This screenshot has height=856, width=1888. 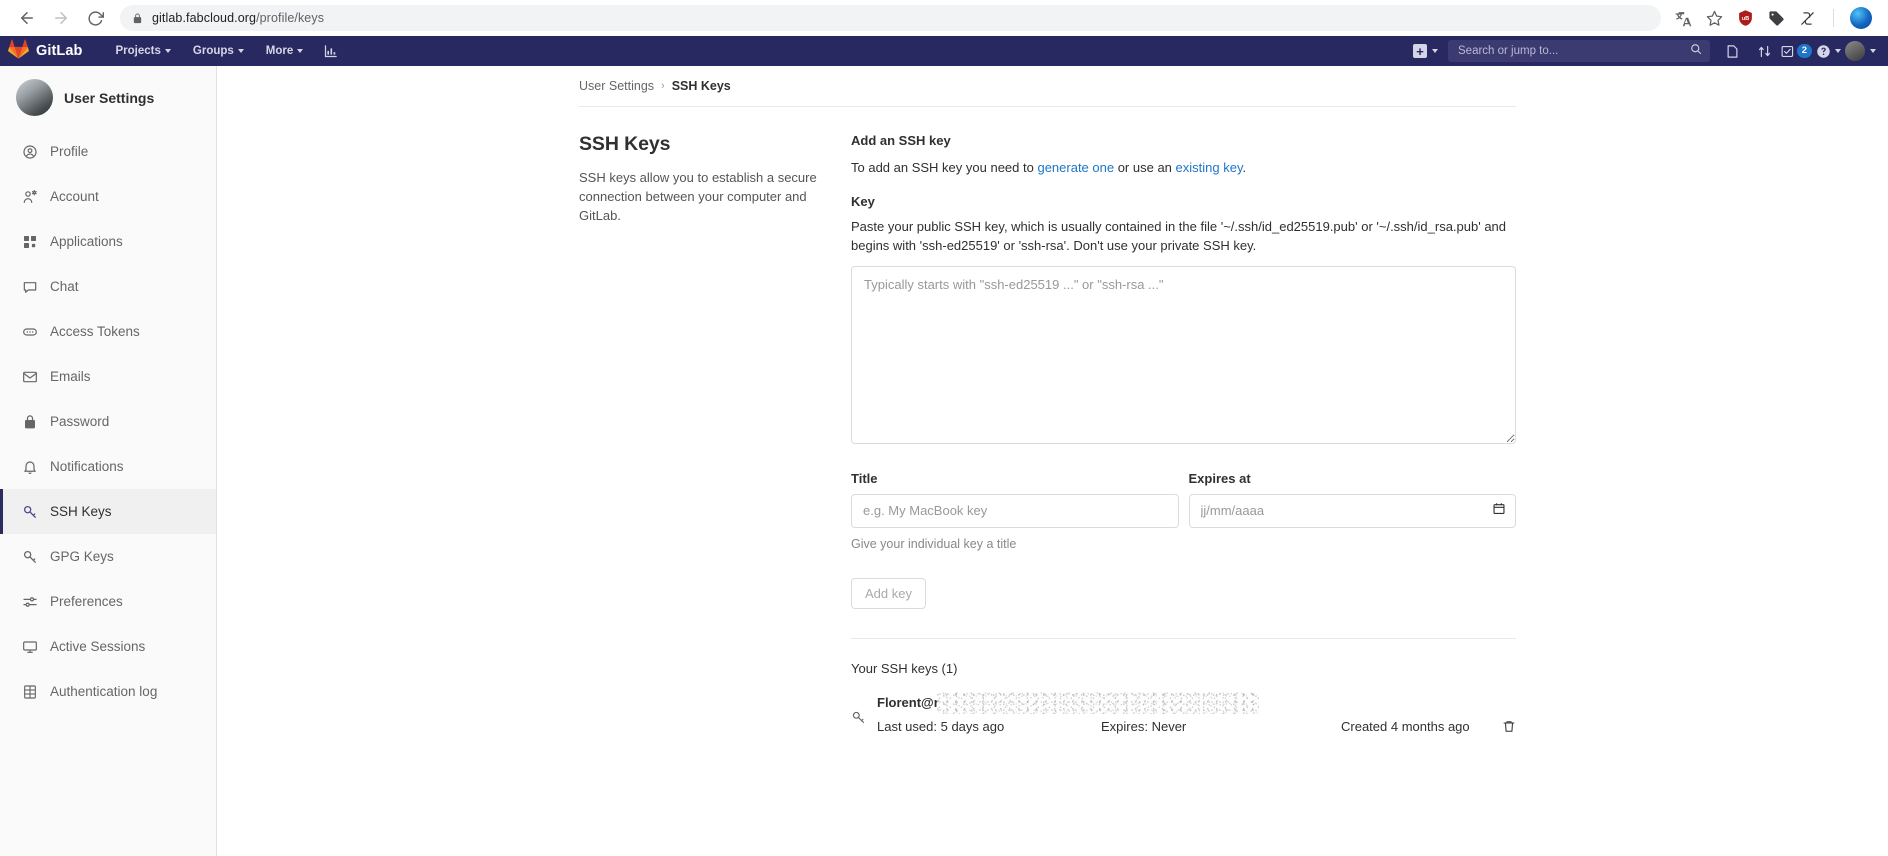 I want to click on gitlab-home-link: GitLab, so click(x=45, y=51).